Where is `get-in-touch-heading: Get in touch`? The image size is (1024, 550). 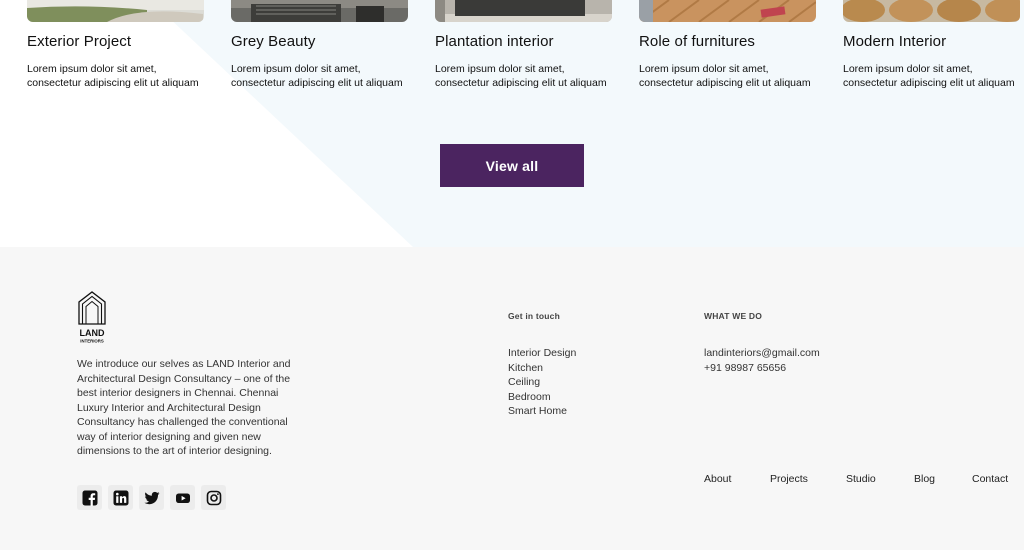 get-in-touch-heading: Get in touch is located at coordinates (534, 316).